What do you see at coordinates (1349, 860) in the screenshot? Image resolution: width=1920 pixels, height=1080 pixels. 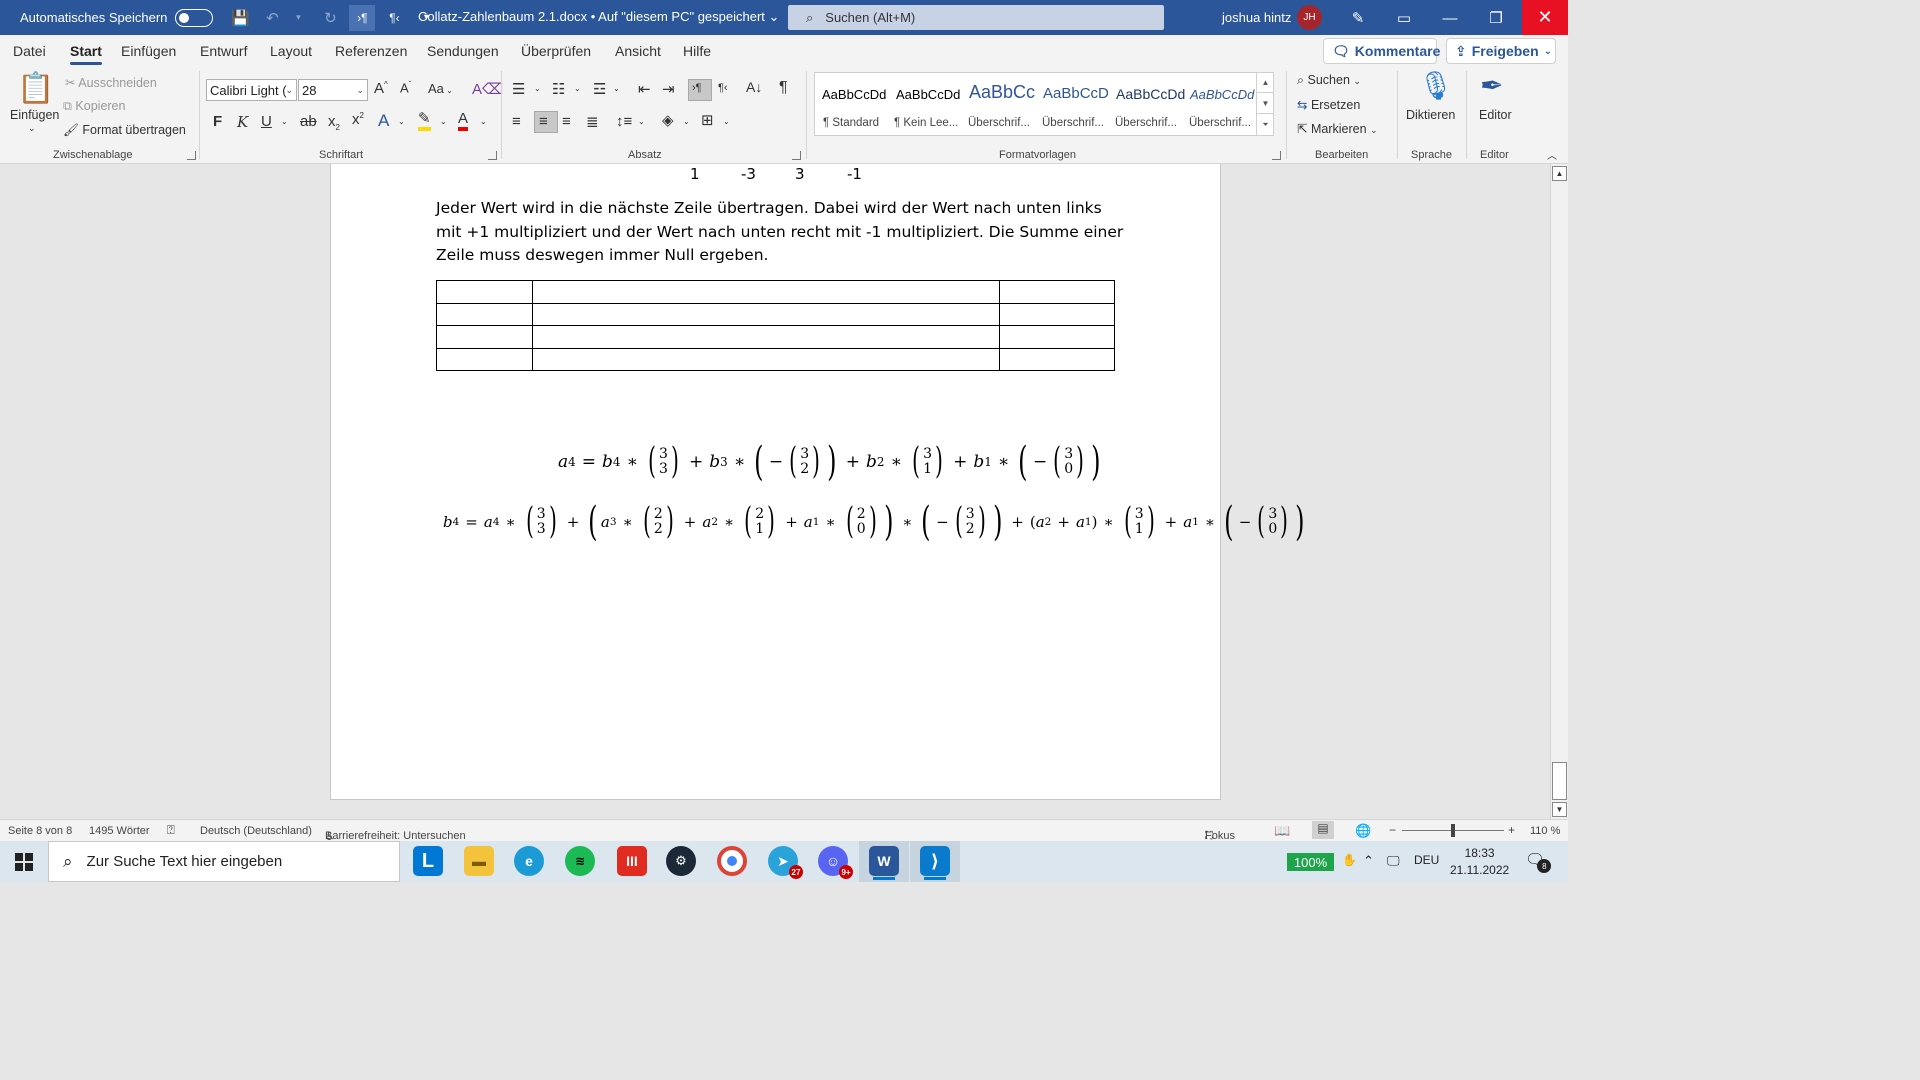 I see `hand-icon: ✋` at bounding box center [1349, 860].